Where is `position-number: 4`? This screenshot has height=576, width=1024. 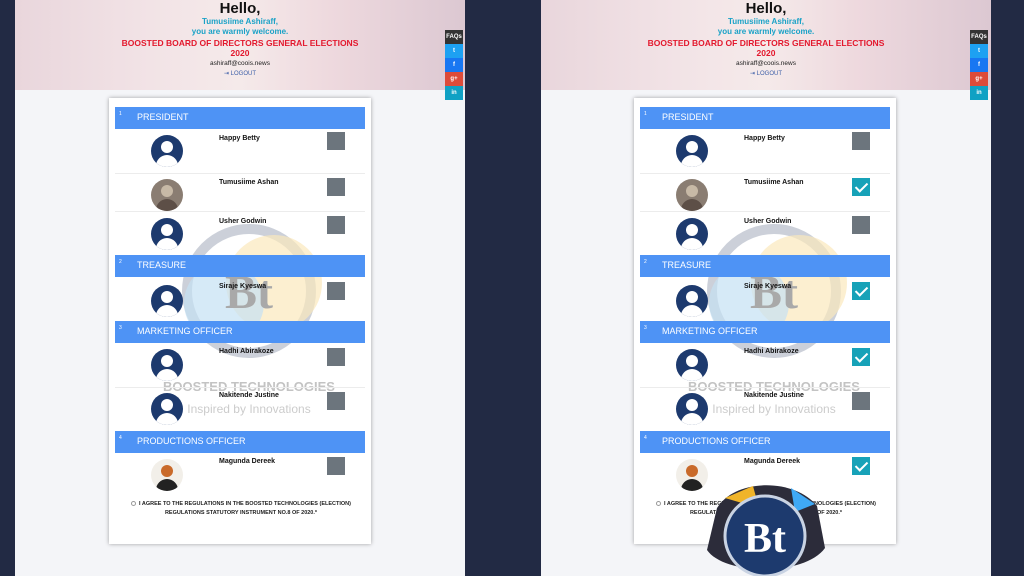 position-number: 4 is located at coordinates (645, 438).